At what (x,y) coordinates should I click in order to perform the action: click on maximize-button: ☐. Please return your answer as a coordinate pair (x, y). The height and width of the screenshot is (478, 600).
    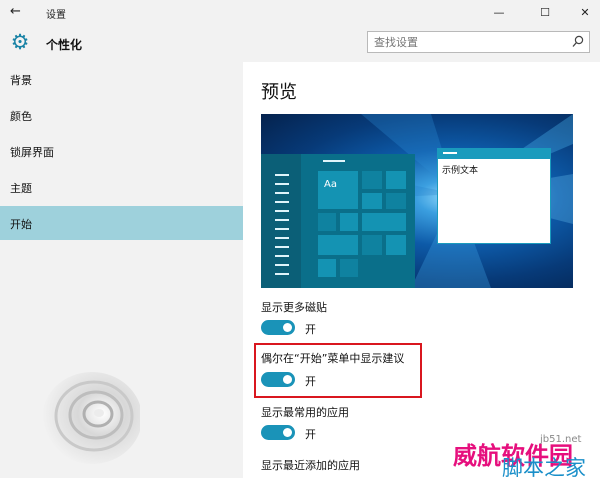
    Looking at the image, I should click on (545, 12).